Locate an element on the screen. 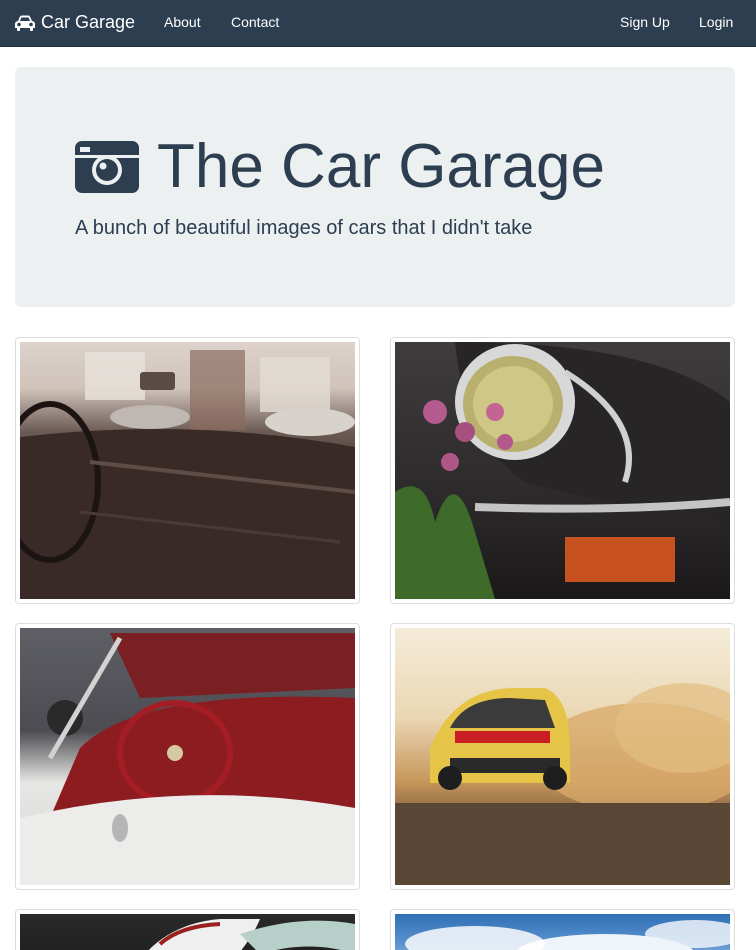  headlight-flowers-photo is located at coordinates (562, 470).